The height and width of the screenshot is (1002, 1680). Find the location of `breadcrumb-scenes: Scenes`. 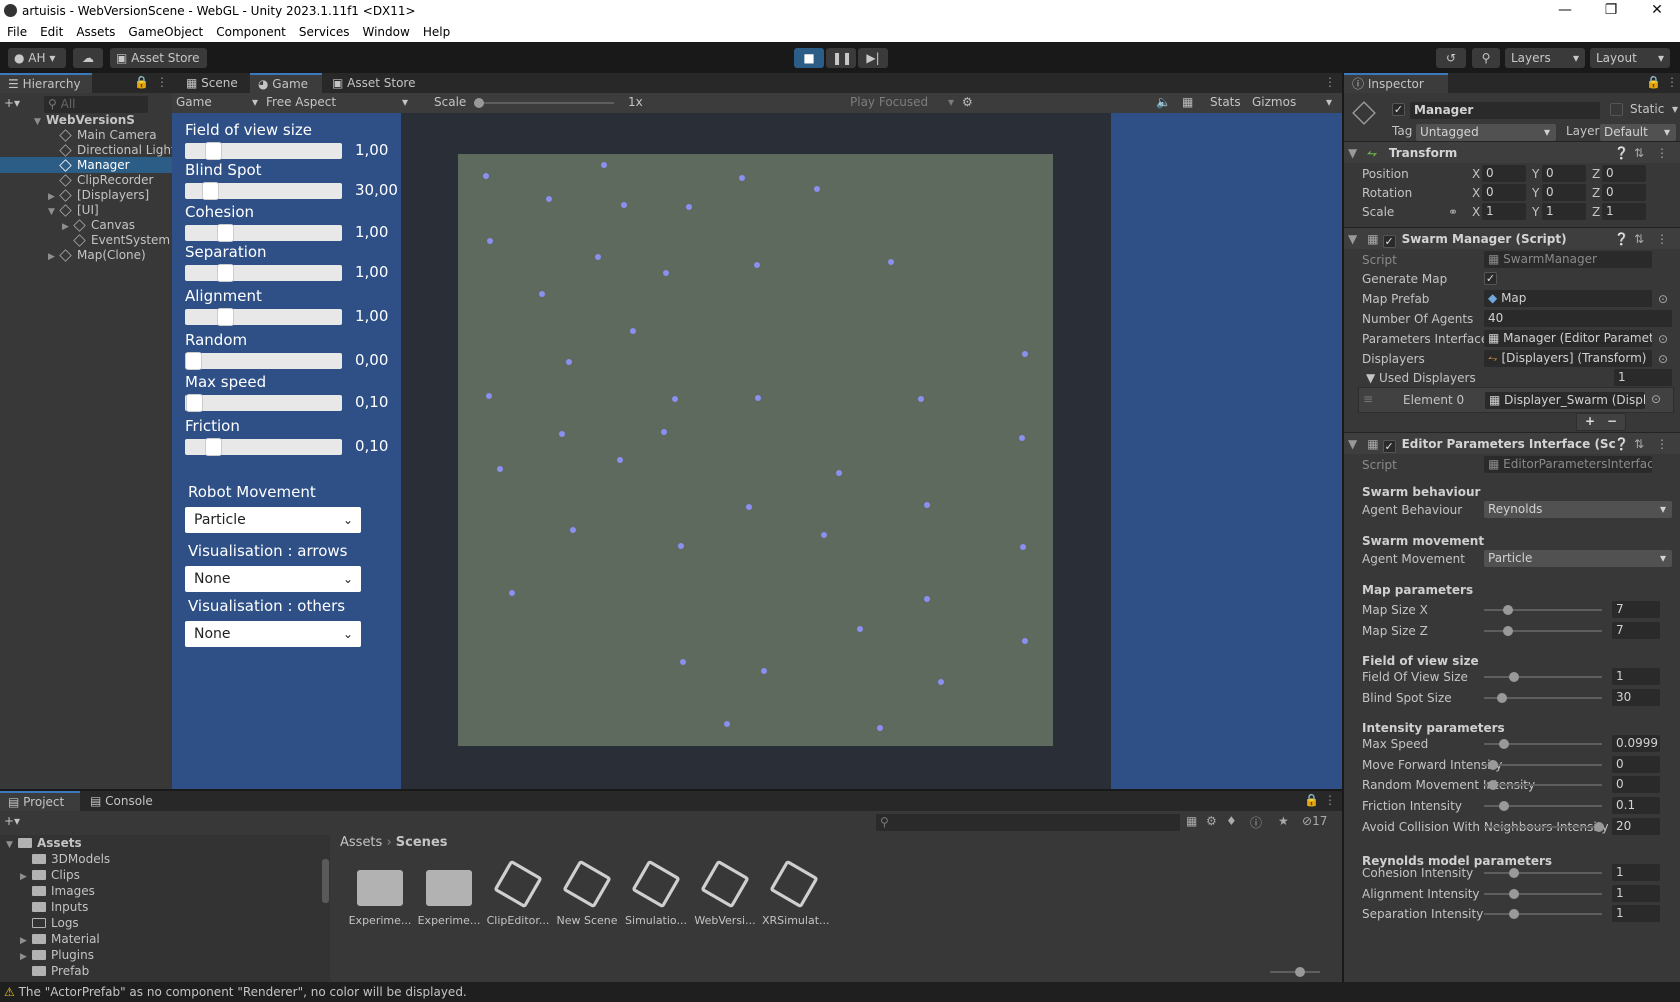

breadcrumb-scenes: Scenes is located at coordinates (422, 842).